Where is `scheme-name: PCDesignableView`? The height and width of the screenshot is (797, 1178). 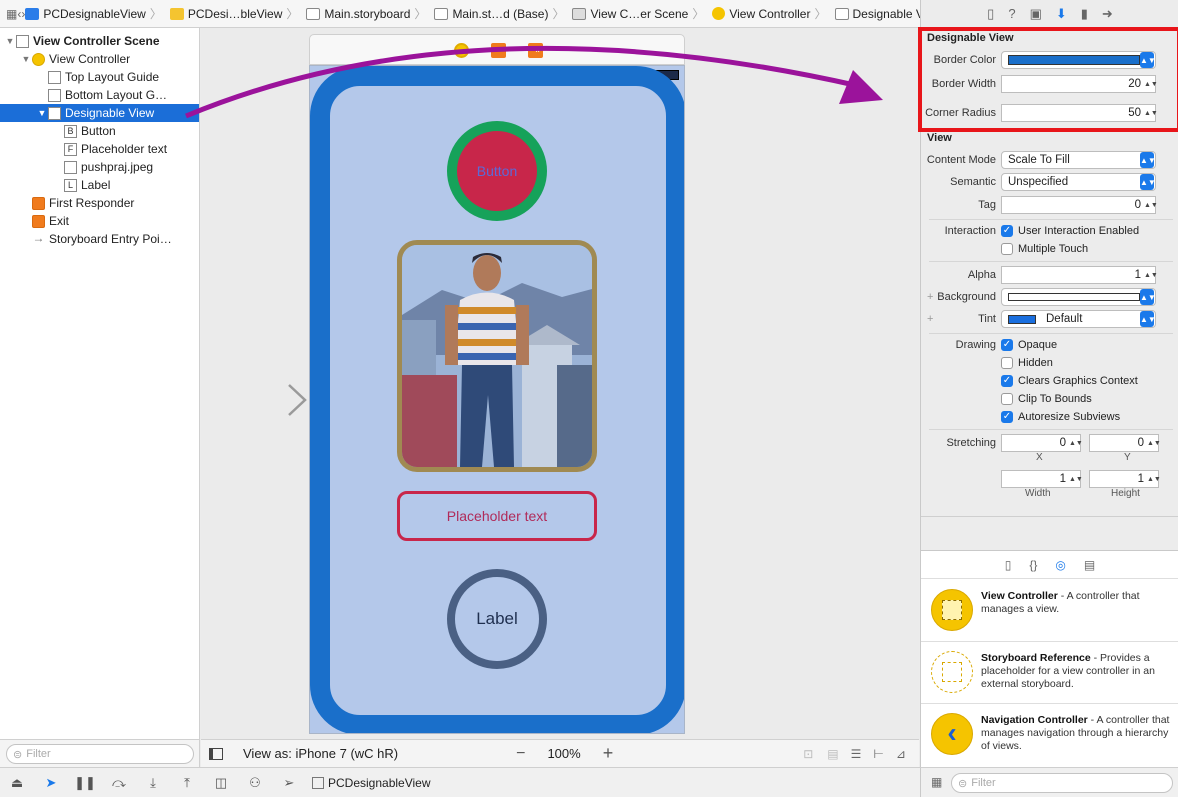
scheme-name: PCDesignableView is located at coordinates (379, 783).